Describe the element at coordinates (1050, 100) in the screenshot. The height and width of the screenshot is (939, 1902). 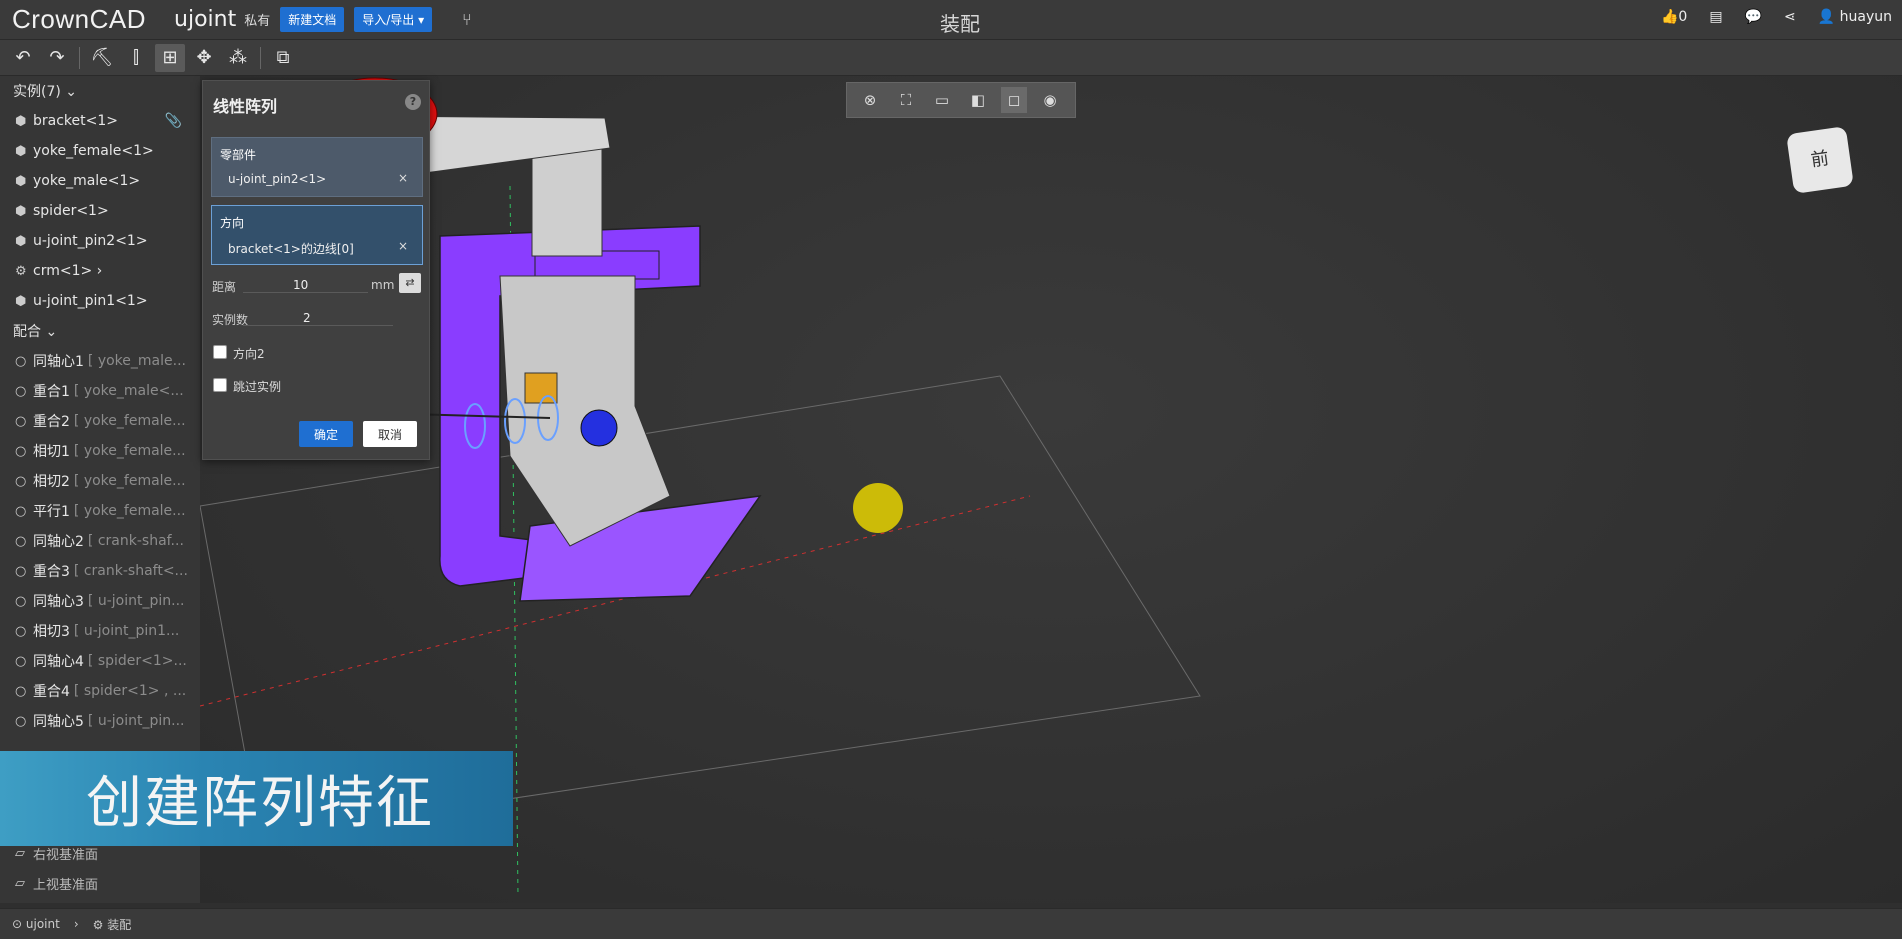
I see `camera-icon: ◉` at that location.